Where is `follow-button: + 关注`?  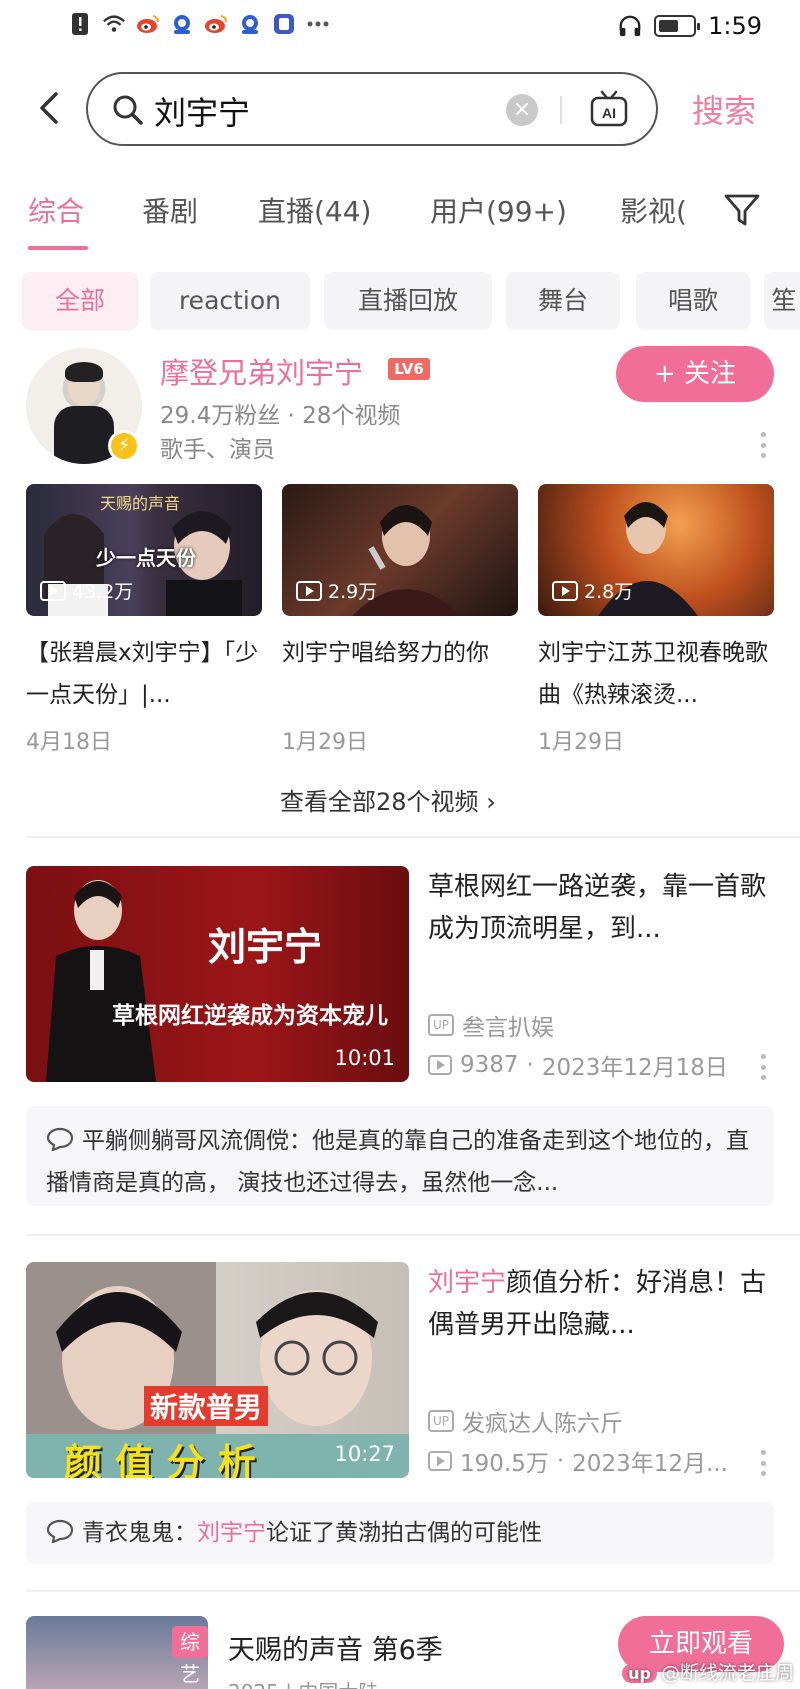 follow-button: + 关注 is located at coordinates (695, 374).